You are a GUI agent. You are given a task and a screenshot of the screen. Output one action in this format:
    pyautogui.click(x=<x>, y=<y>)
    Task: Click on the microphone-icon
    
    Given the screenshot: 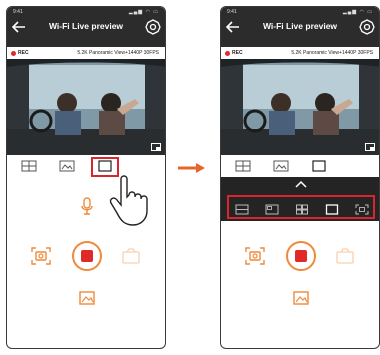 What is the action you would take?
    pyautogui.click(x=87, y=206)
    